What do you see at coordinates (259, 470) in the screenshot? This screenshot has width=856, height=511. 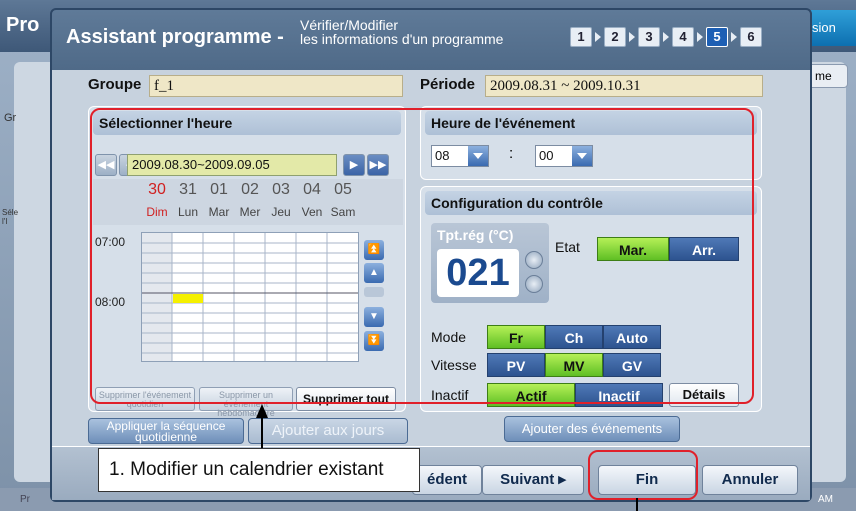 I see `instruction-callout: 1. Modifier un calendrier existant` at bounding box center [259, 470].